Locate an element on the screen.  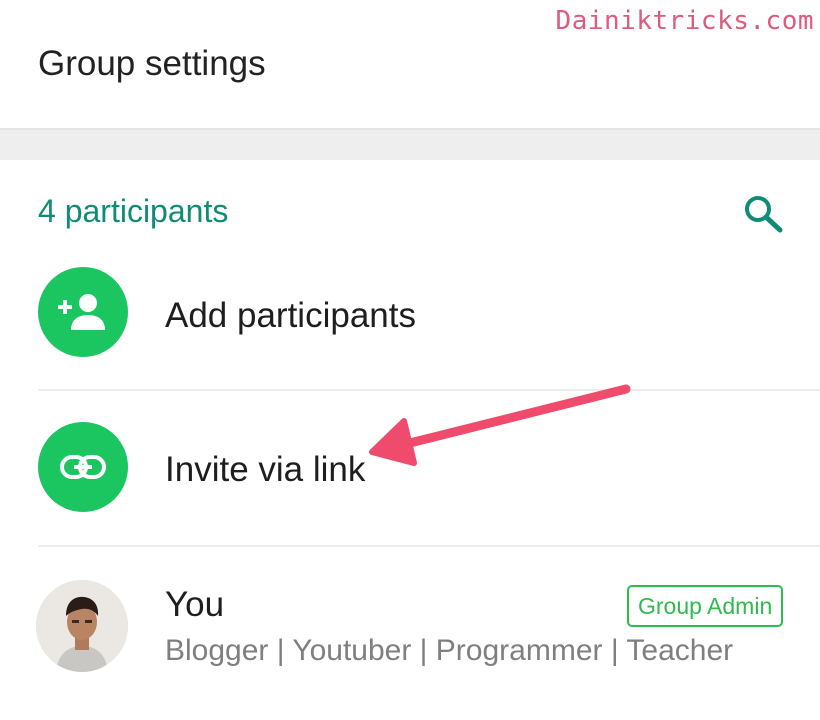
participants-count: 4 participants is located at coordinates (133, 211).